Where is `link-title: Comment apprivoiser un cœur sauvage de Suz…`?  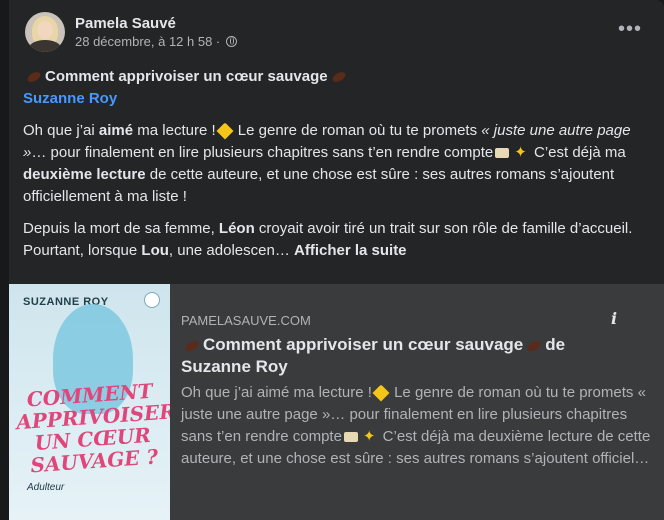 link-title: Comment apprivoiser un cœur sauvage de Suz… is located at coordinates (416, 356).